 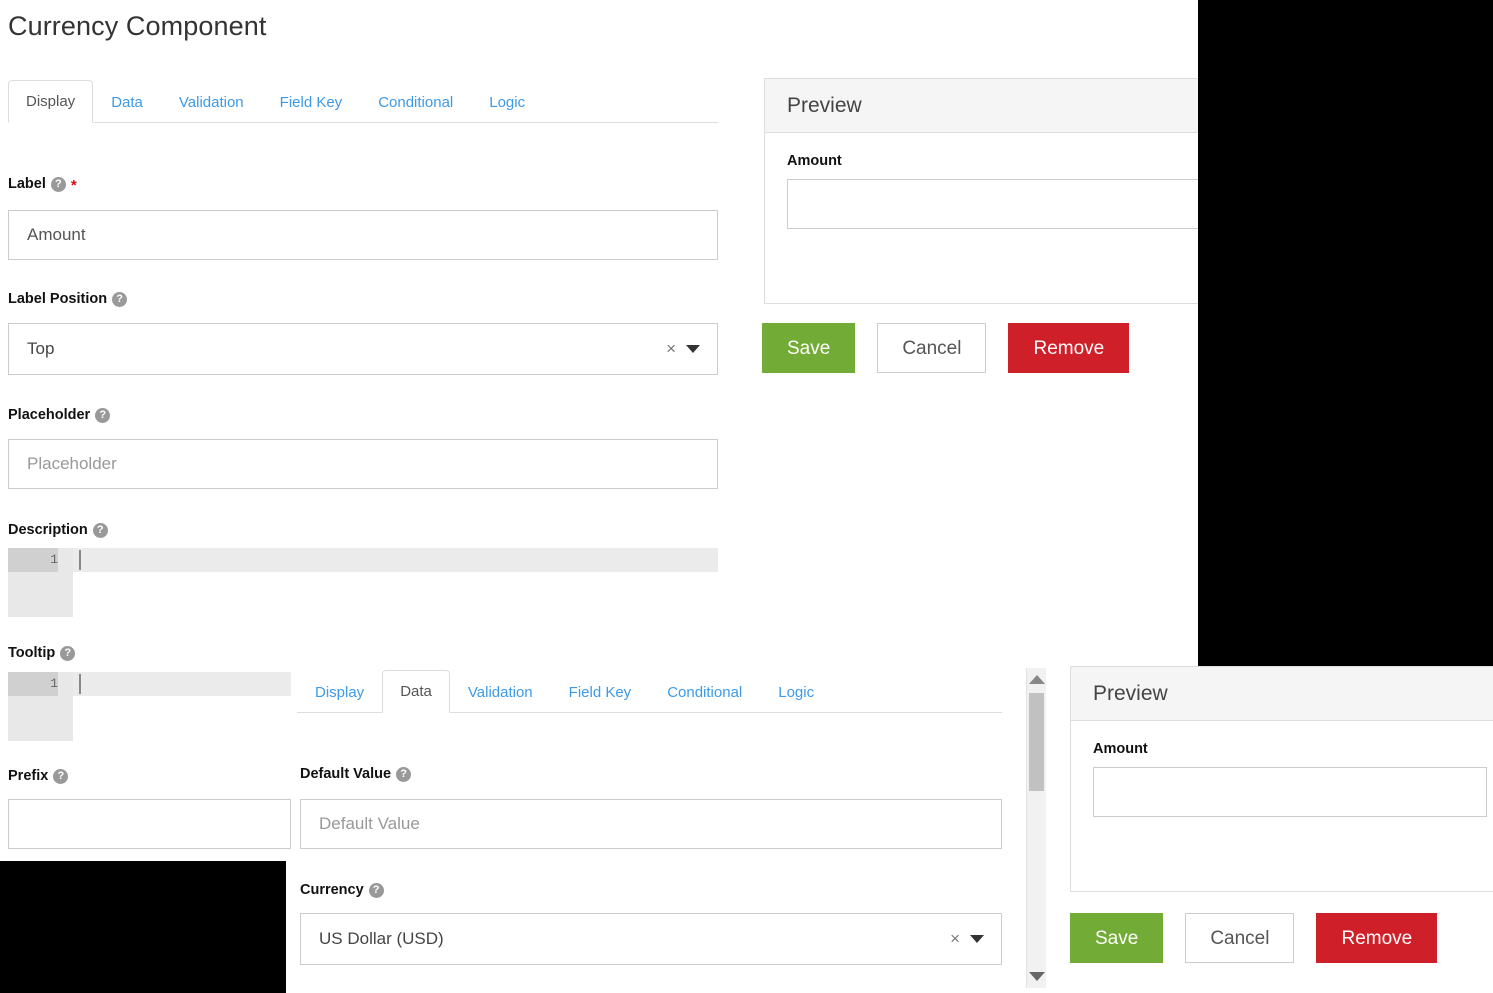 What do you see at coordinates (363, 235) in the screenshot?
I see `label-input` at bounding box center [363, 235].